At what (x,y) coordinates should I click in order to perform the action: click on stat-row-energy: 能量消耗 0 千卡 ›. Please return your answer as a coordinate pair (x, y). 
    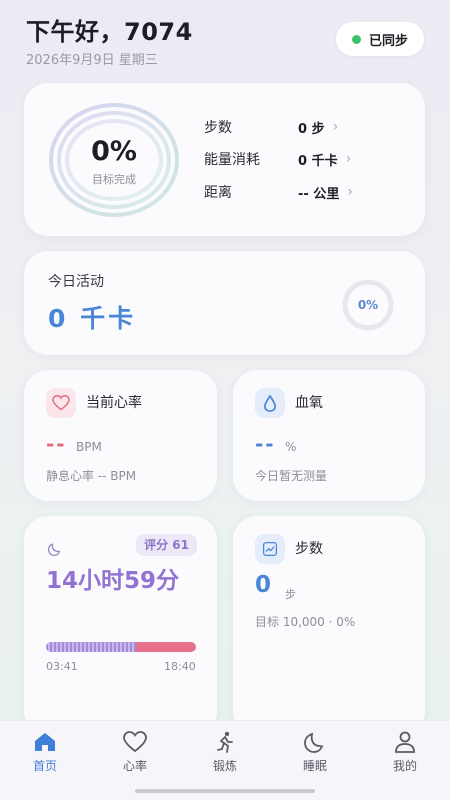
    Looking at the image, I should click on (304, 159).